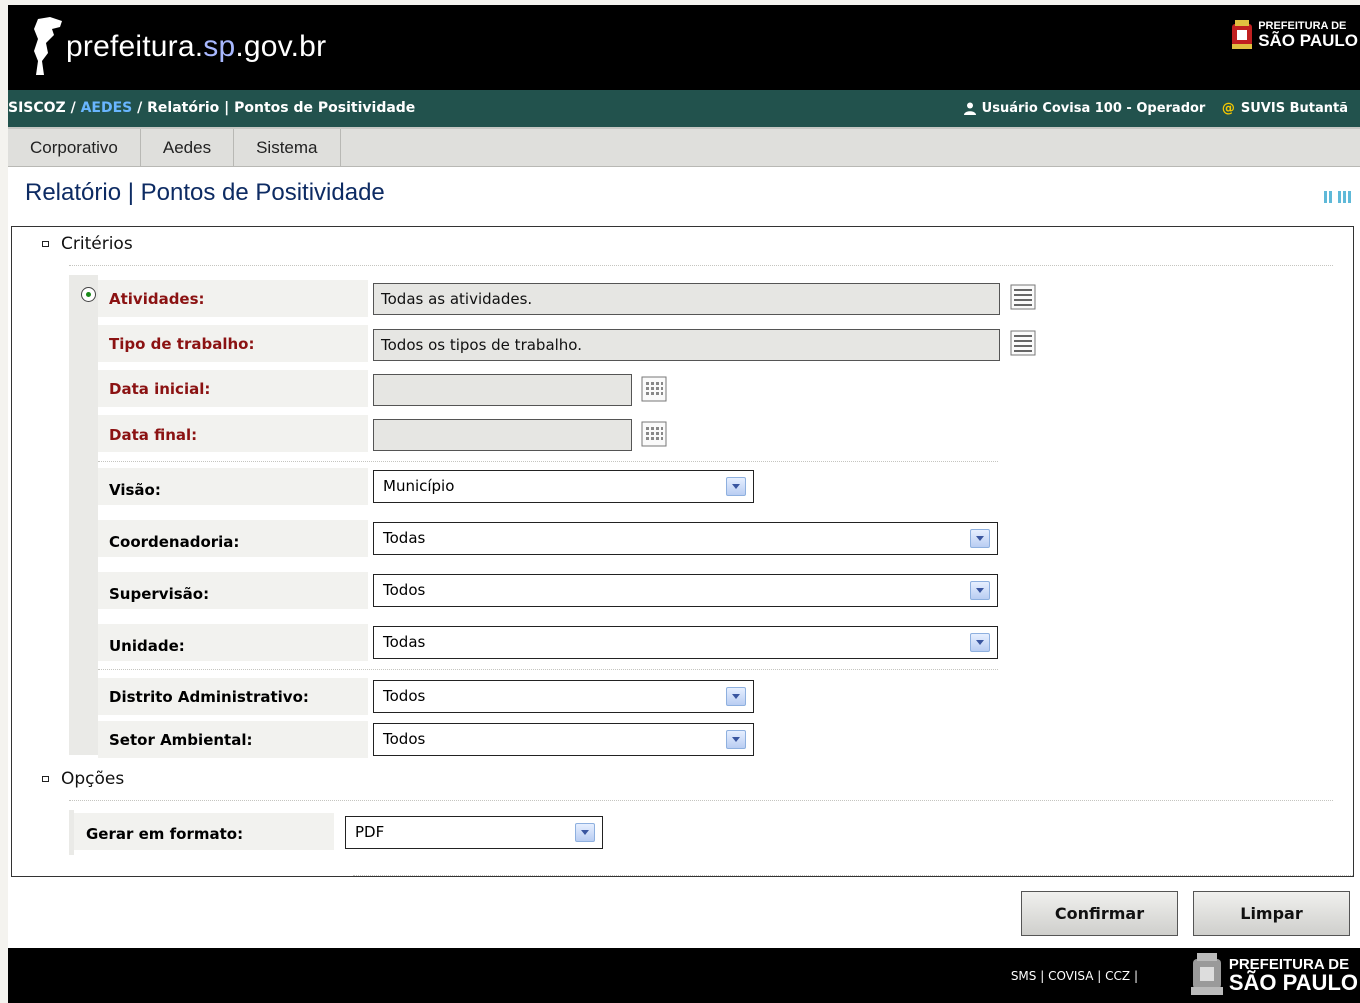 This screenshot has height=1003, width=1360. What do you see at coordinates (502, 435) in the screenshot?
I see `data-final-field` at bounding box center [502, 435].